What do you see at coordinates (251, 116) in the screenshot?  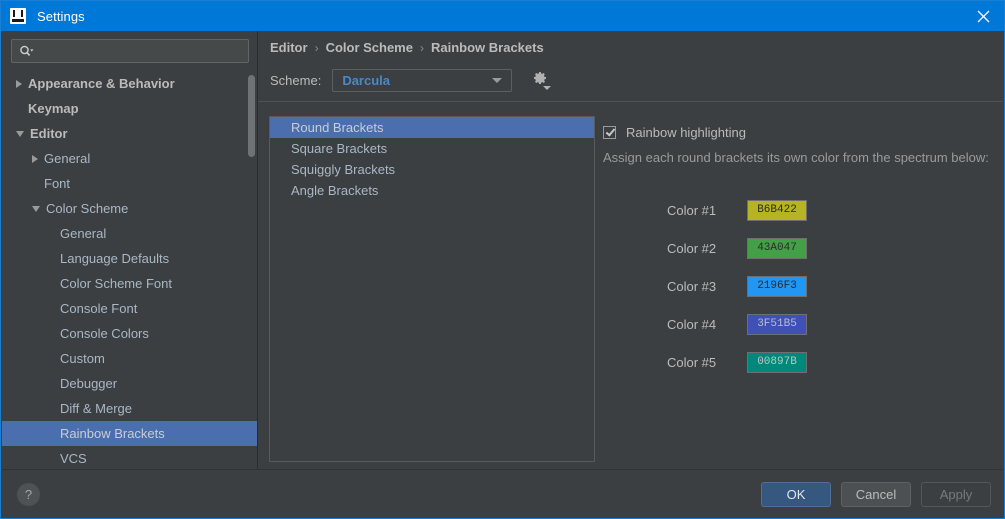 I see `sidebar-scrollbar-thumb` at bounding box center [251, 116].